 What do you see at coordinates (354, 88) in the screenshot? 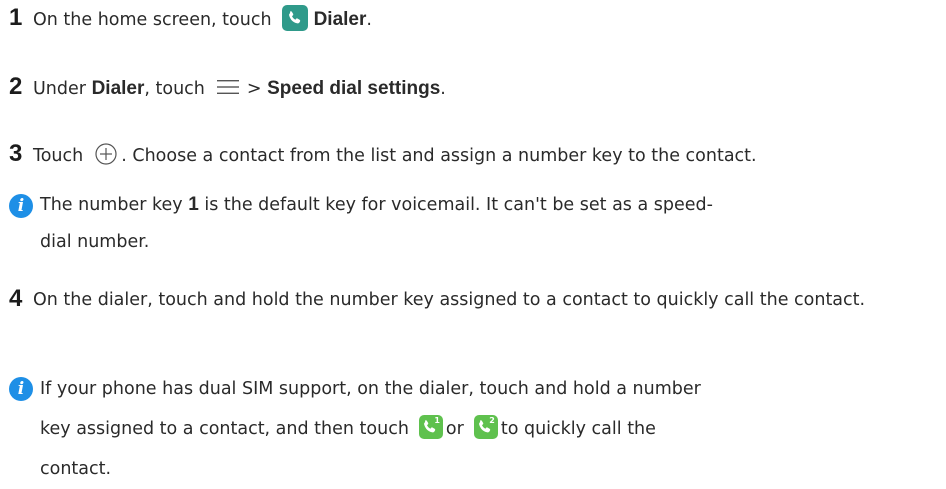
I see `step-2-speed-dial-label: Speed dial settings` at bounding box center [354, 88].